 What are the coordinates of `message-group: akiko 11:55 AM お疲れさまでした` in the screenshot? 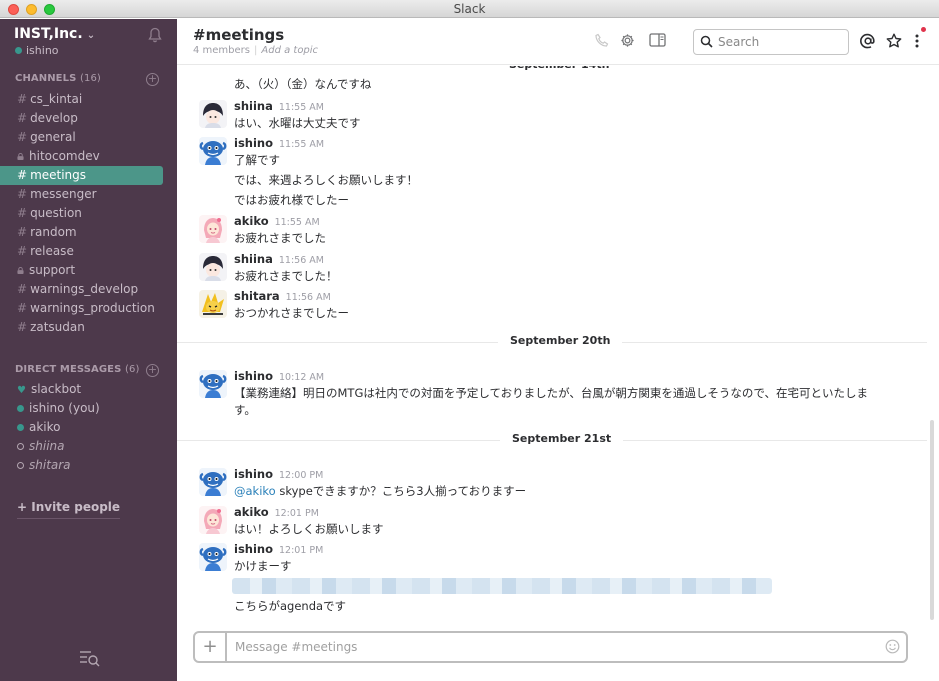 It's located at (547, 234).